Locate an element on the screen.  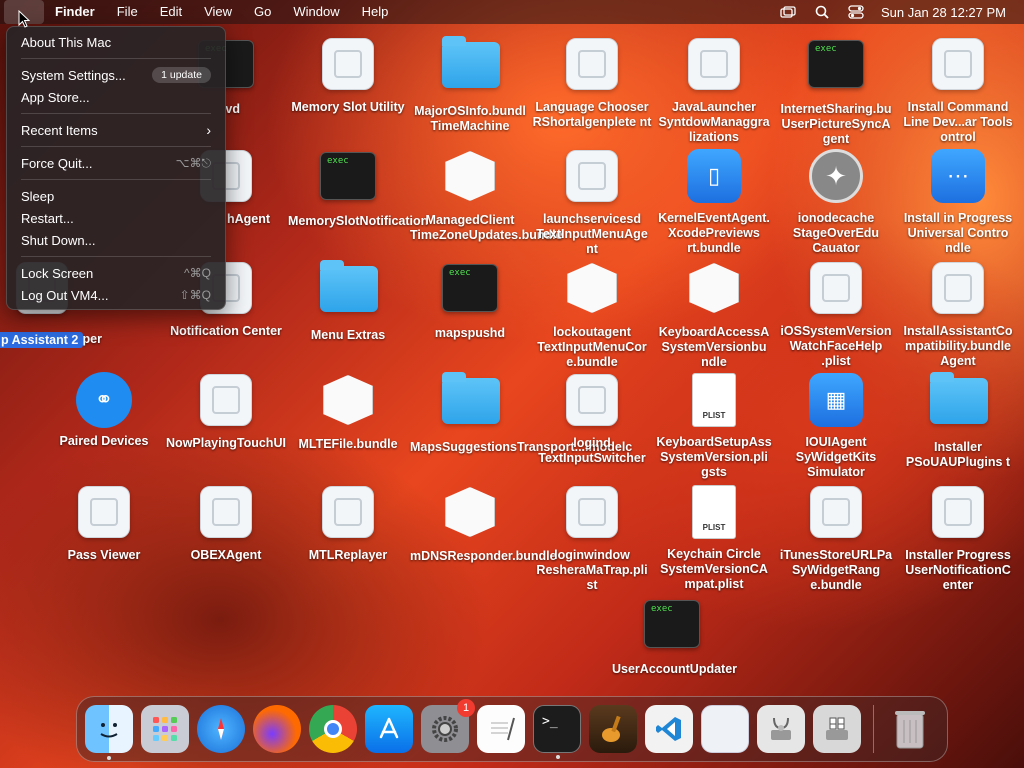
menu-help: Help is located at coordinates (375, 12).